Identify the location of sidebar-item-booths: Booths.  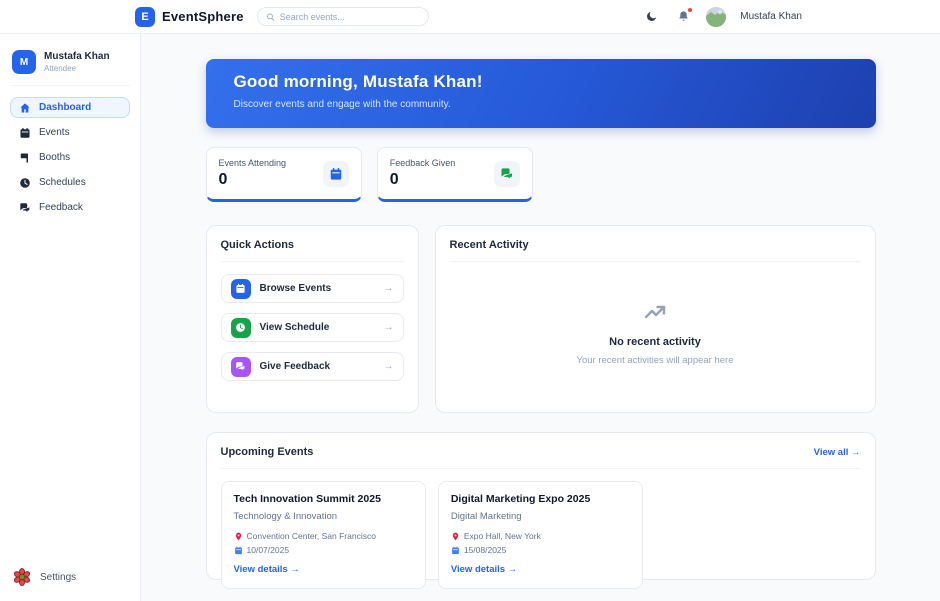
(70, 157).